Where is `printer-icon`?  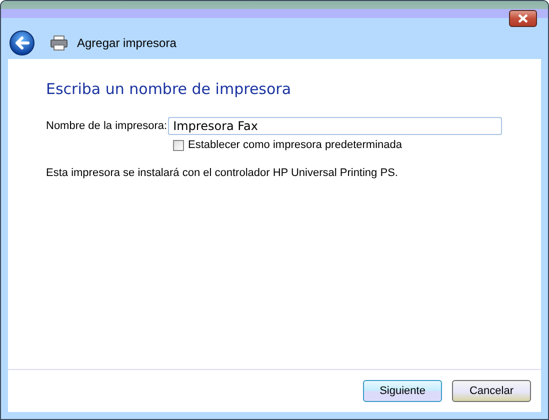 printer-icon is located at coordinates (59, 42).